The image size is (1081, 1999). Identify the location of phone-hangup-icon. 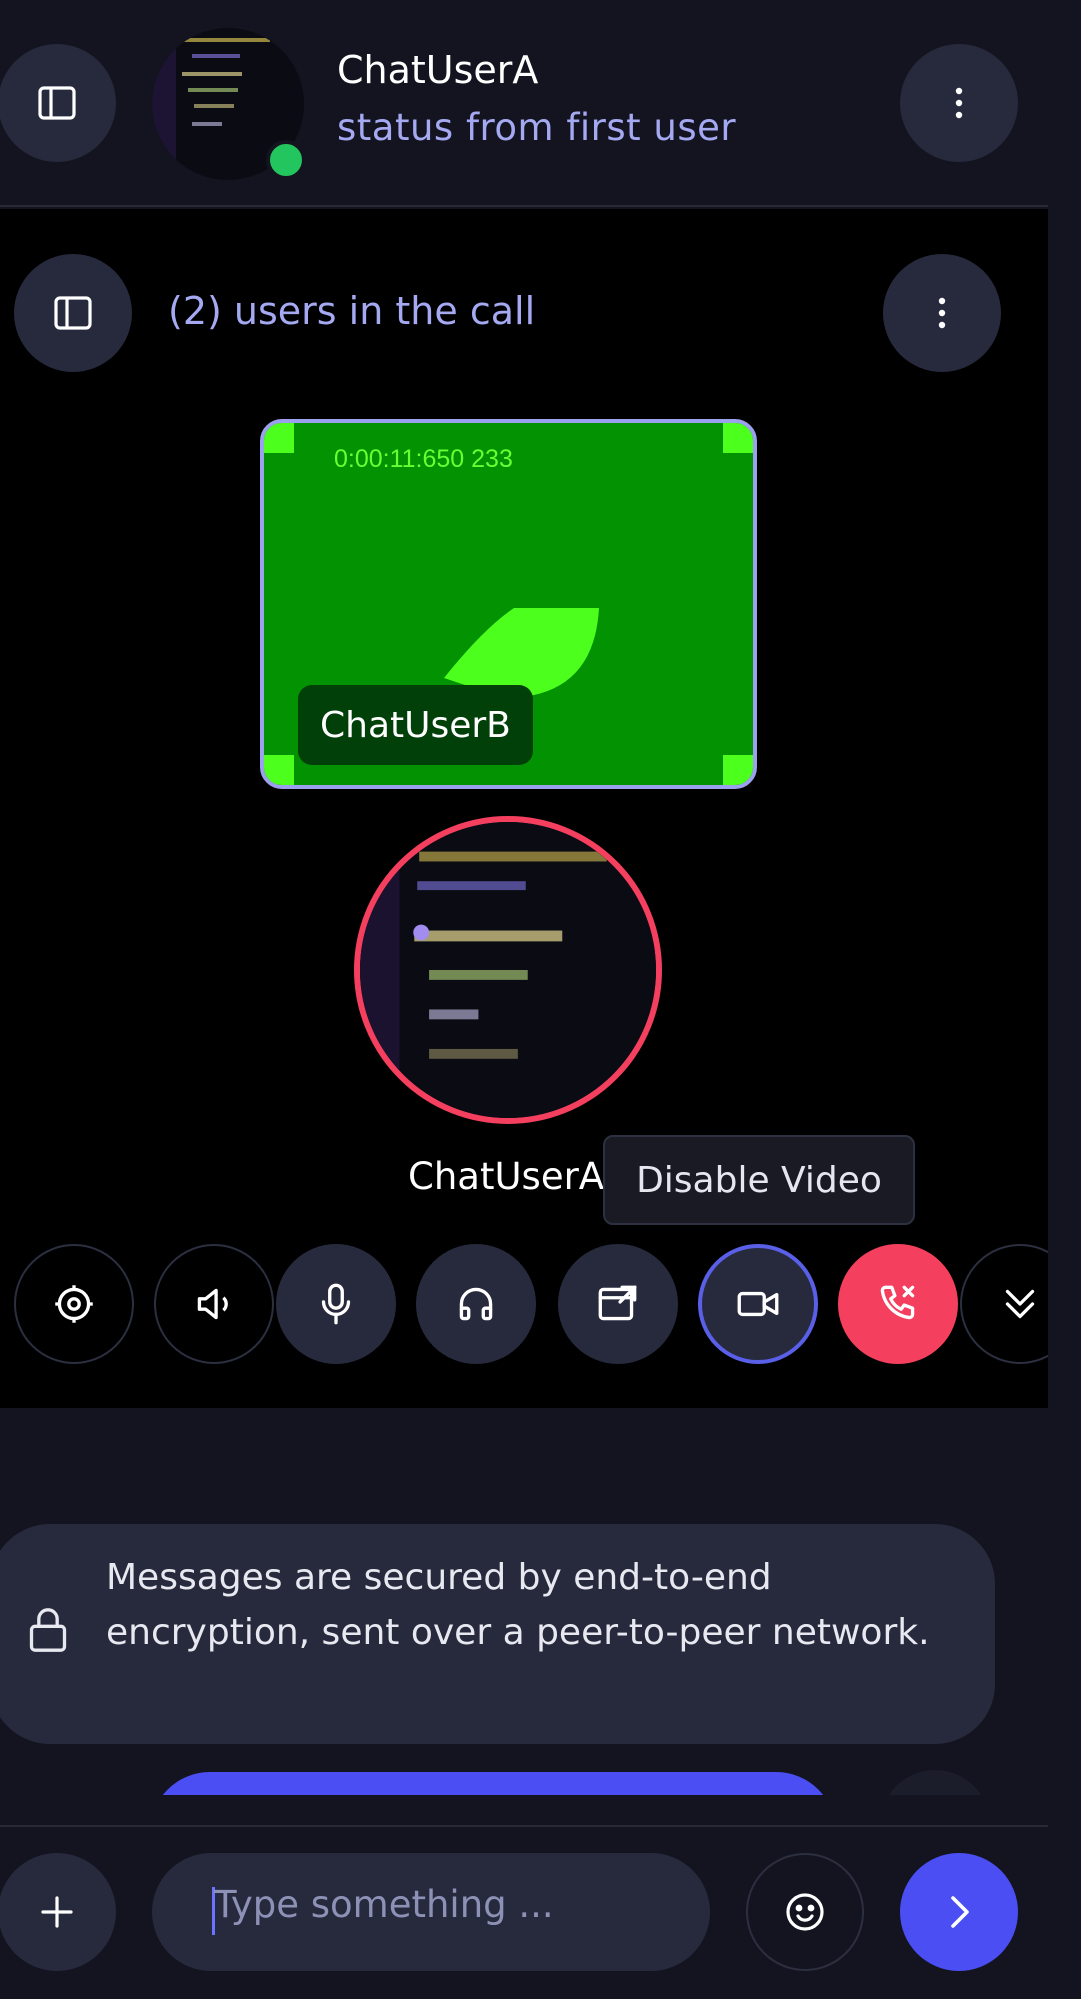
(897, 1302).